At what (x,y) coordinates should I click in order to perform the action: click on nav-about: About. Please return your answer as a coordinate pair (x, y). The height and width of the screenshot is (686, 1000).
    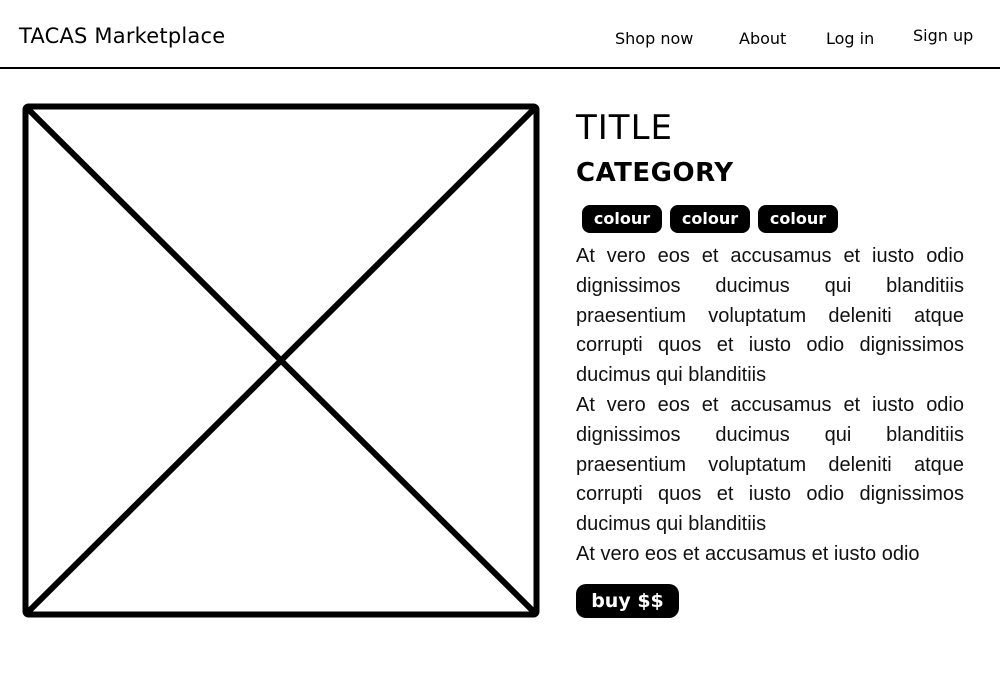
    Looking at the image, I should click on (762, 38).